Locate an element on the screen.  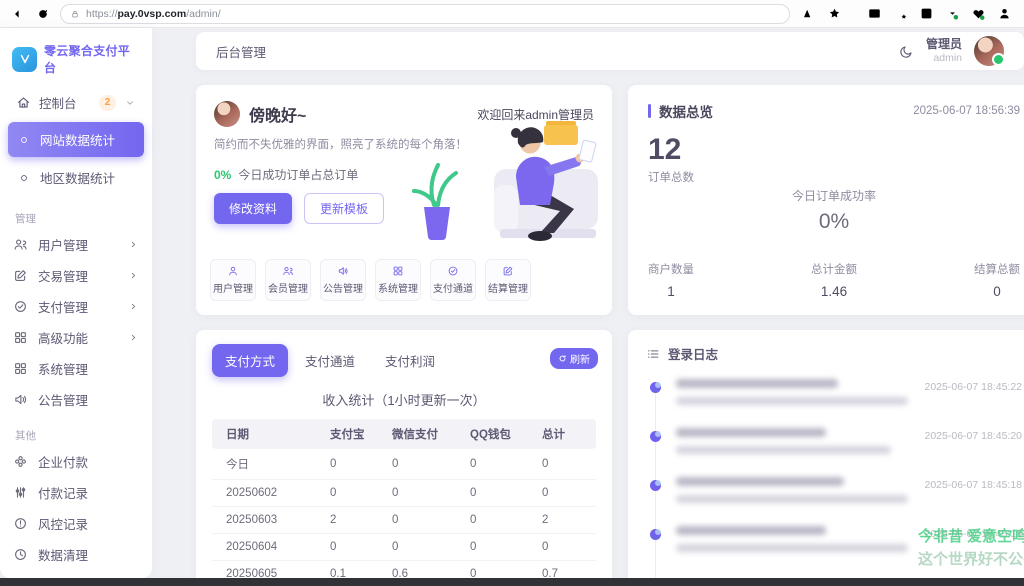
refresh-button: 刷新 is located at coordinates (574, 358).